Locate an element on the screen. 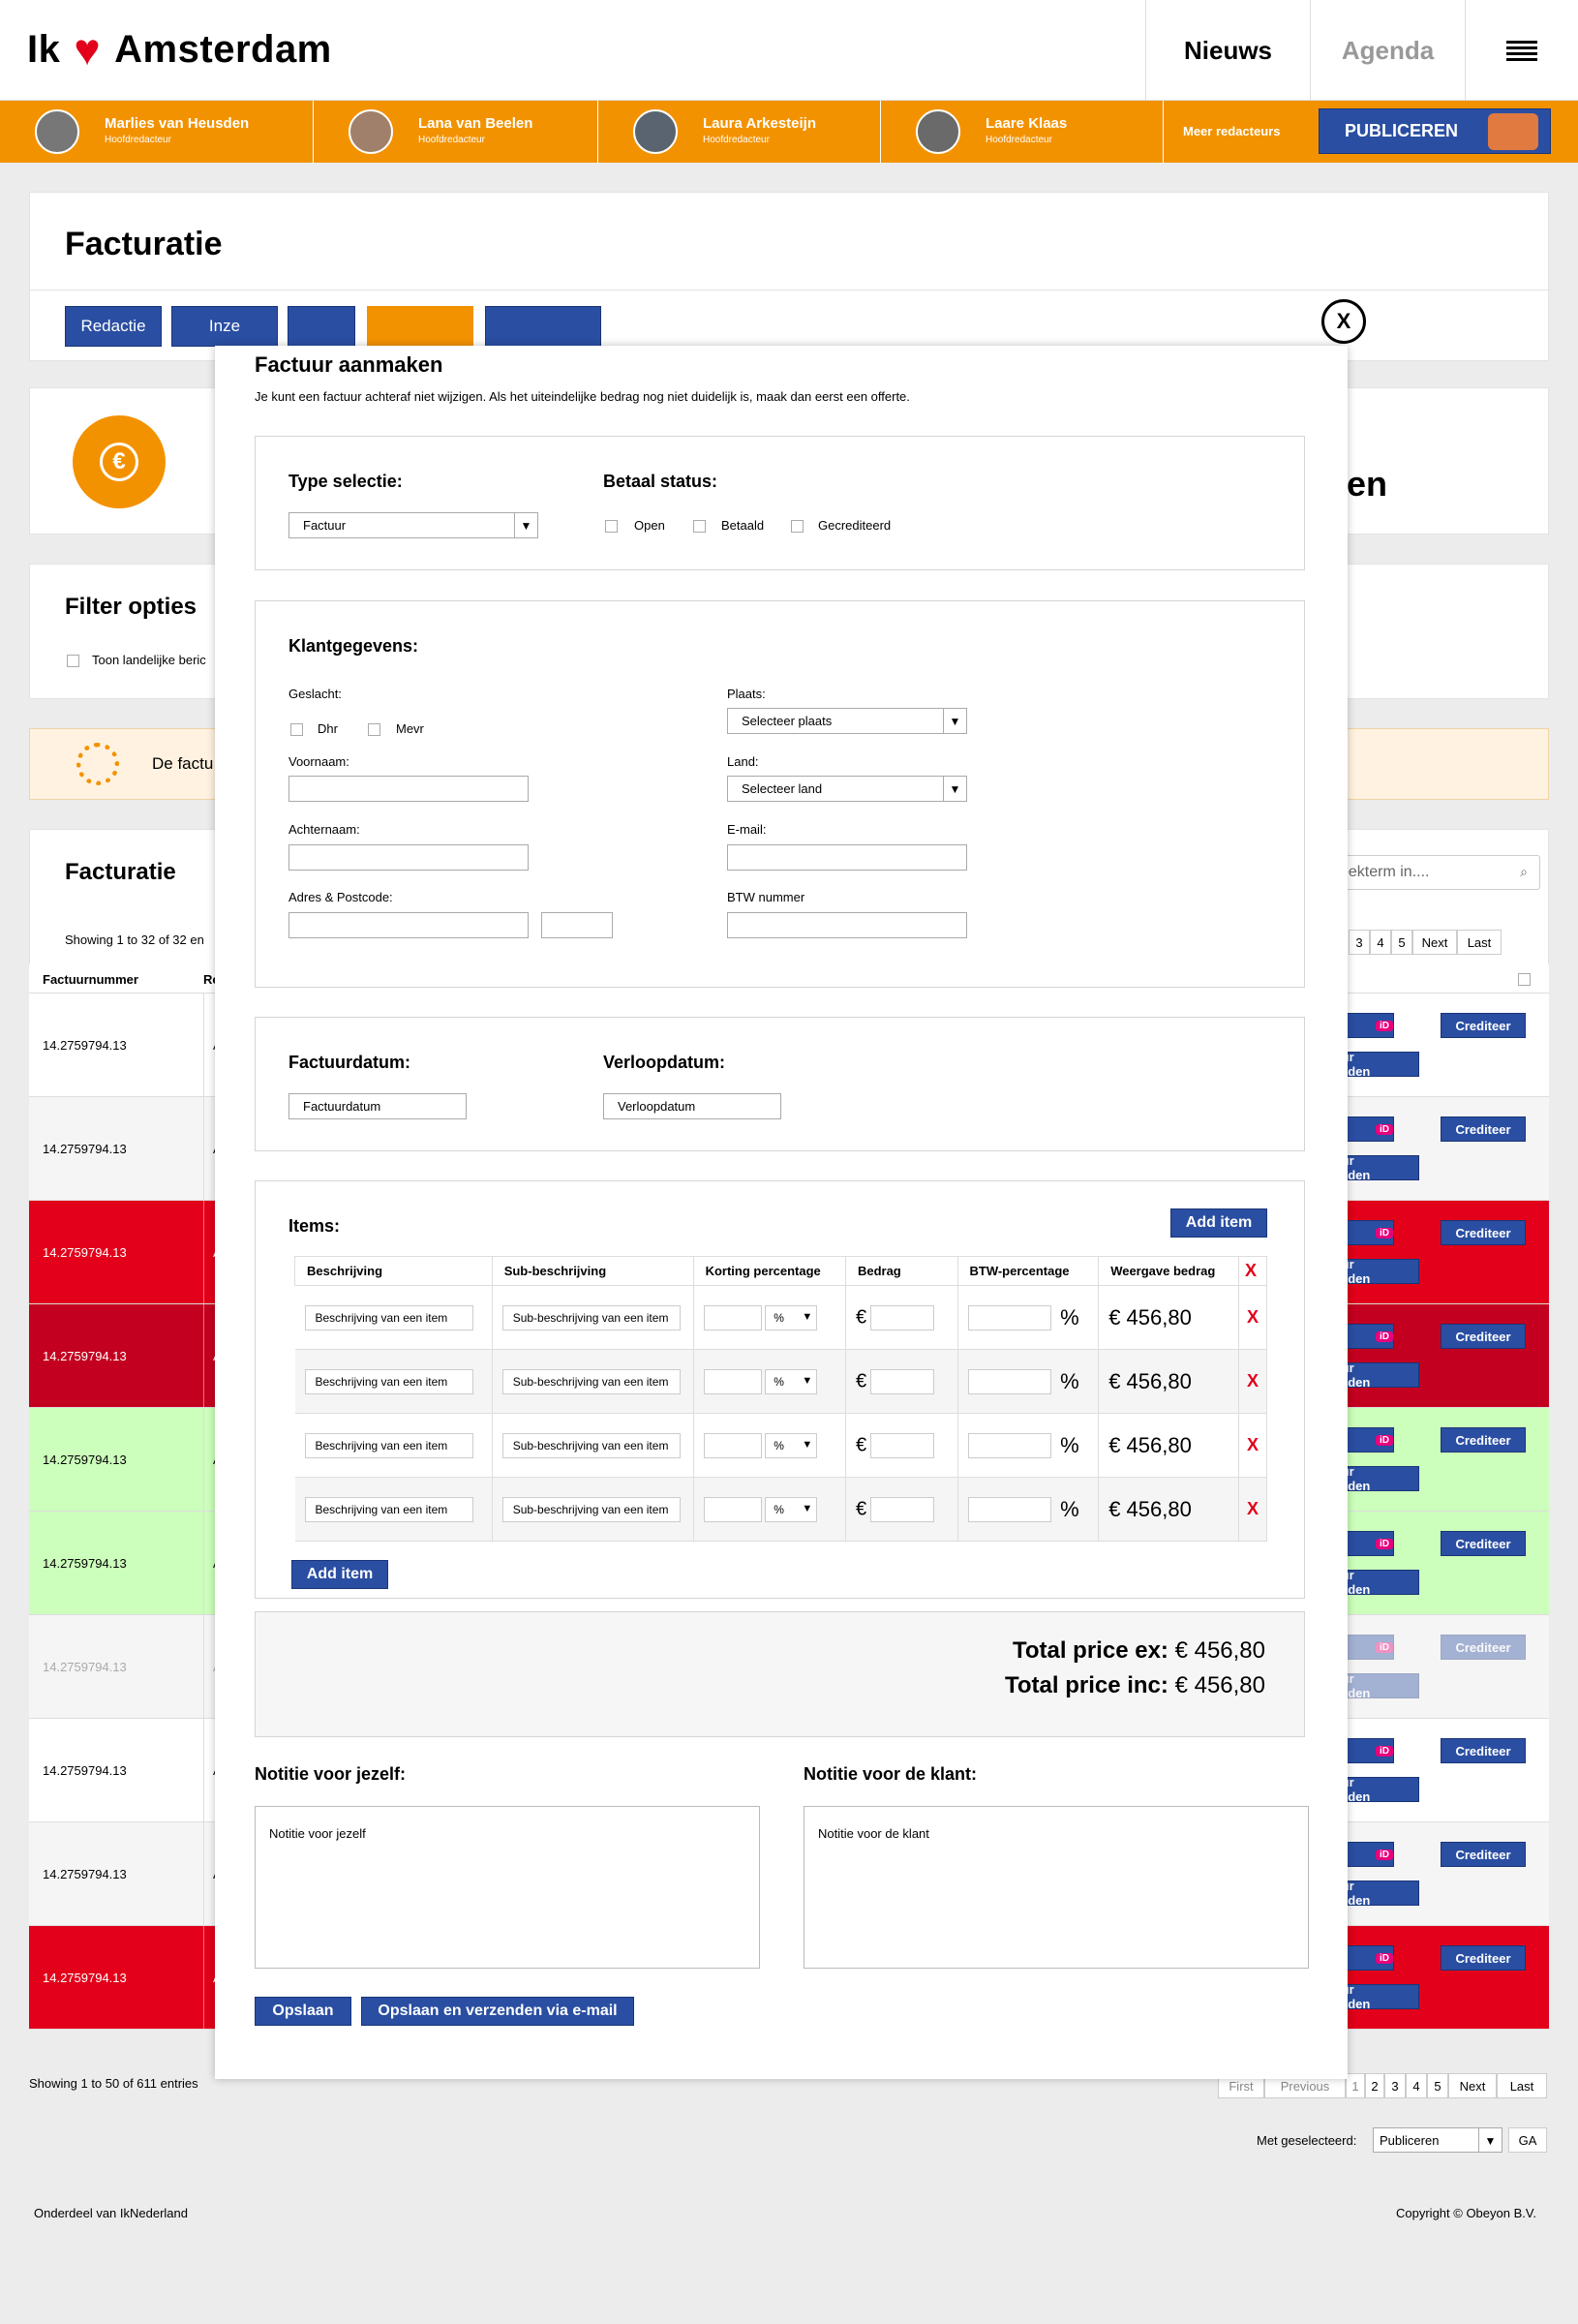 Image resolution: width=1578 pixels, height=2324 pixels. editor-card: Laare Klaas Hoofdredacteur is located at coordinates (1022, 132).